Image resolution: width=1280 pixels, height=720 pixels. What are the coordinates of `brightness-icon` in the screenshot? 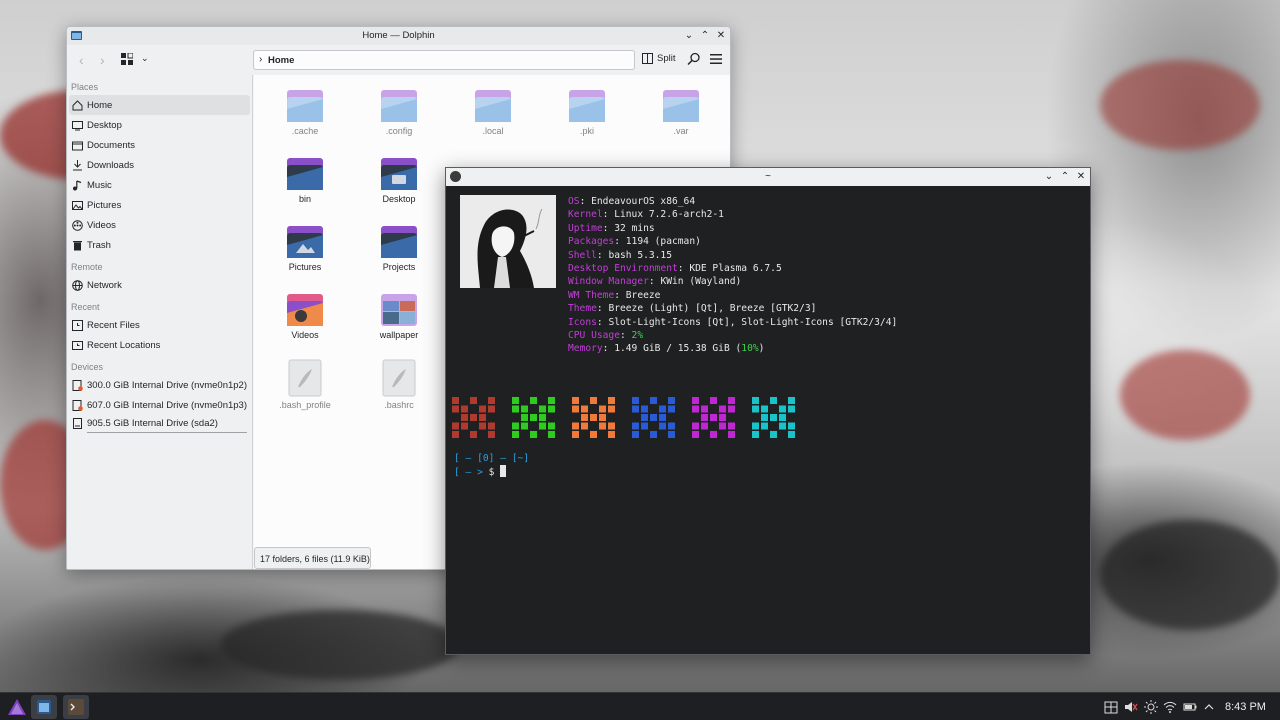 It's located at (1151, 707).